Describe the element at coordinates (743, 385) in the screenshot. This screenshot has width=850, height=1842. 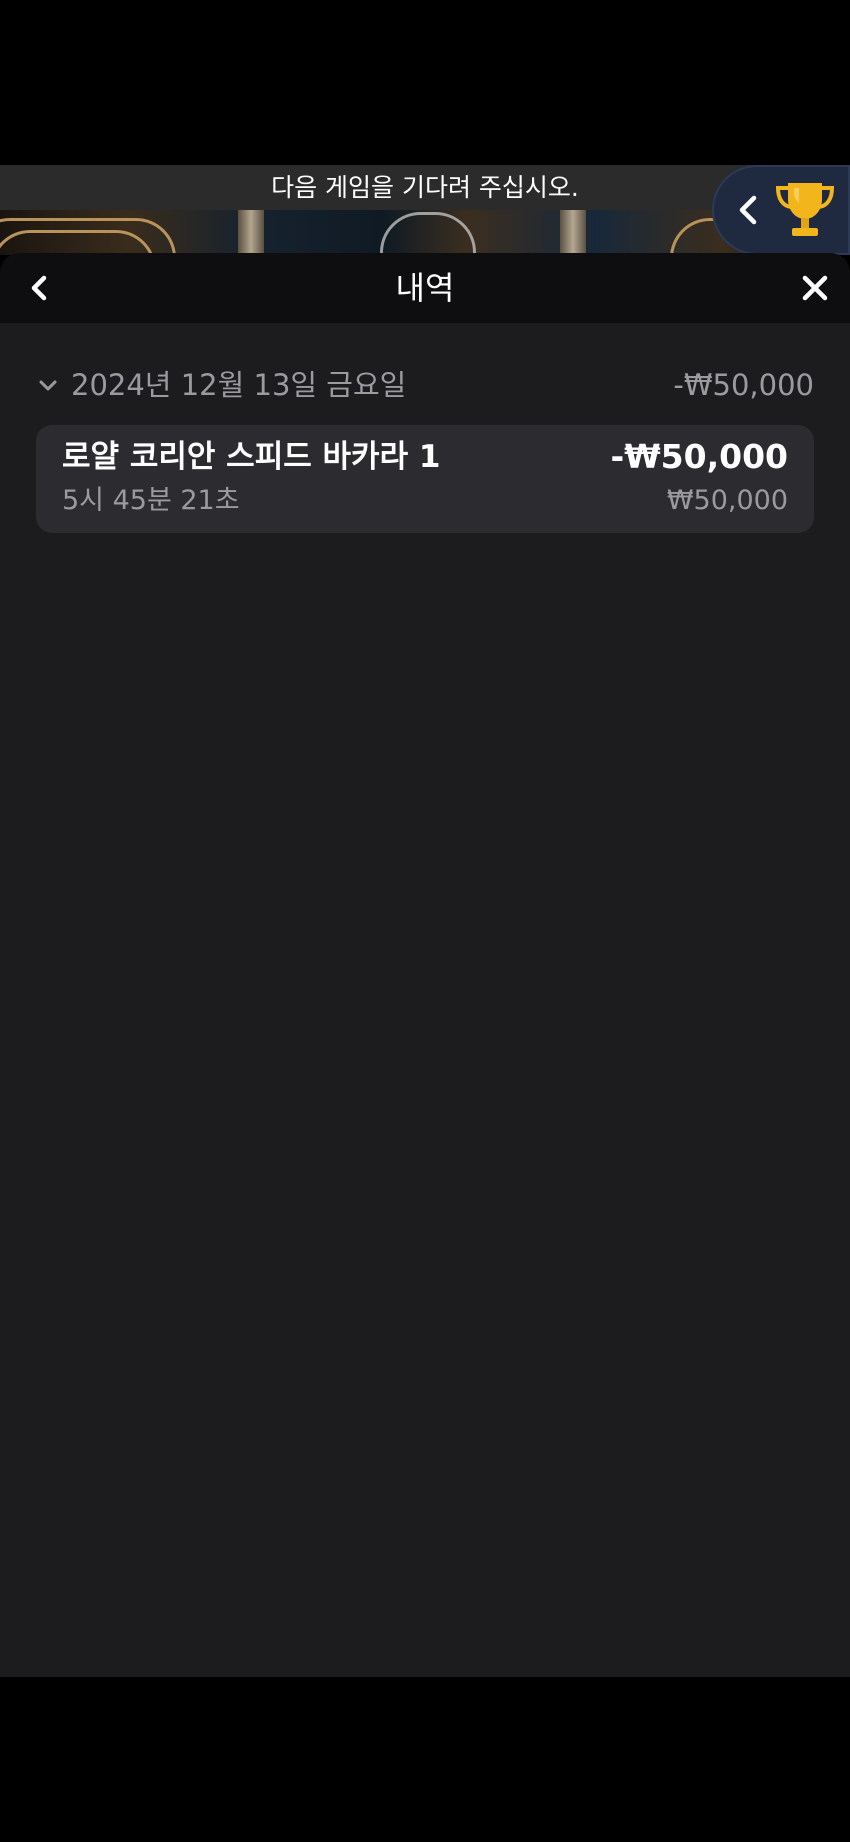
I see `day-total: -₩50,000` at that location.